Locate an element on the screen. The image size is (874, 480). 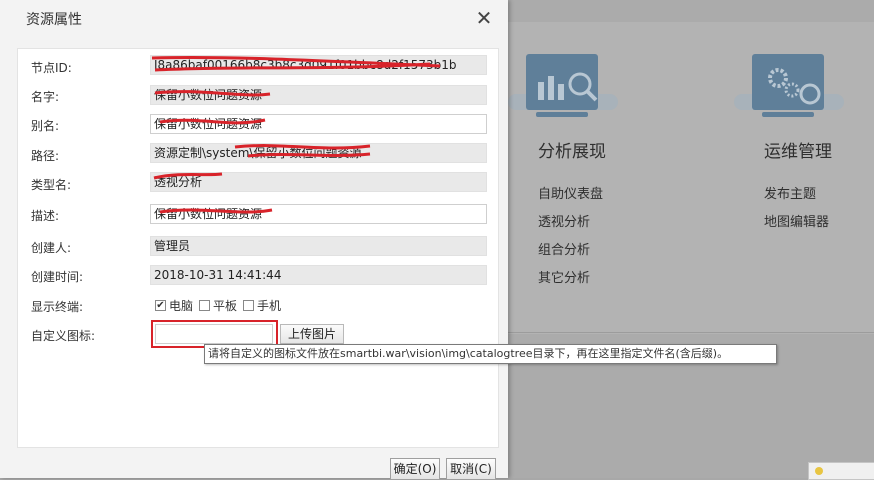
warning-icon is located at coordinates (819, 471).